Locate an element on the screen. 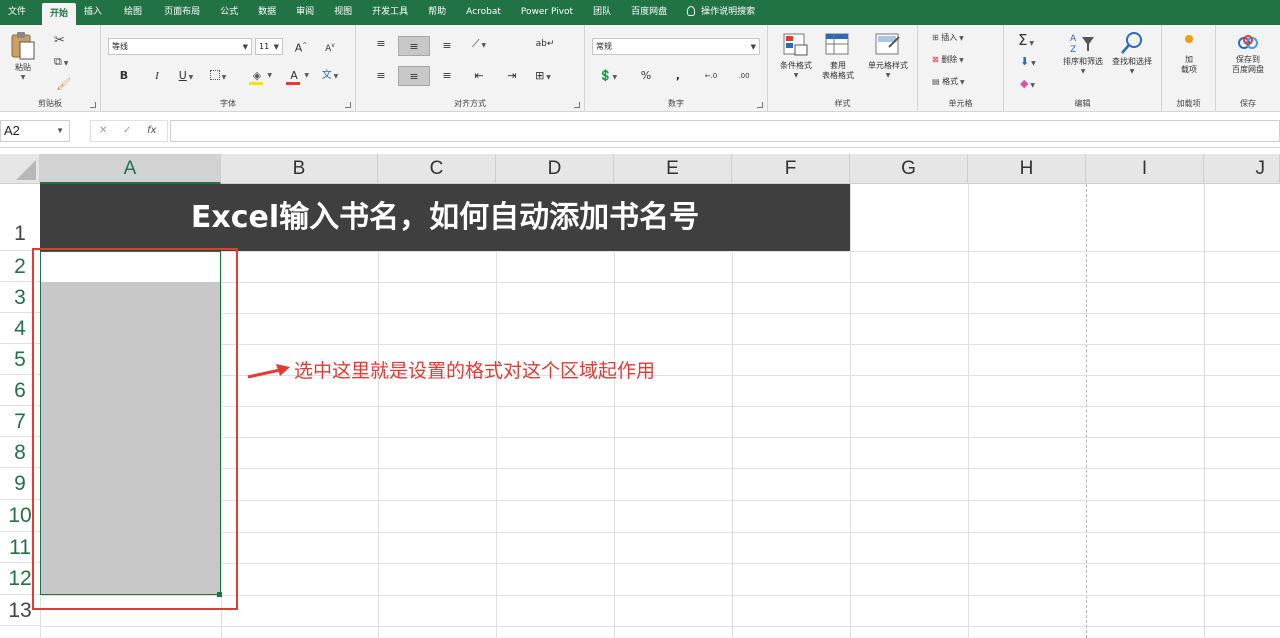 Image resolution: width=1280 pixels, height=638 pixels. underline-button: U ▼ is located at coordinates (186, 76).